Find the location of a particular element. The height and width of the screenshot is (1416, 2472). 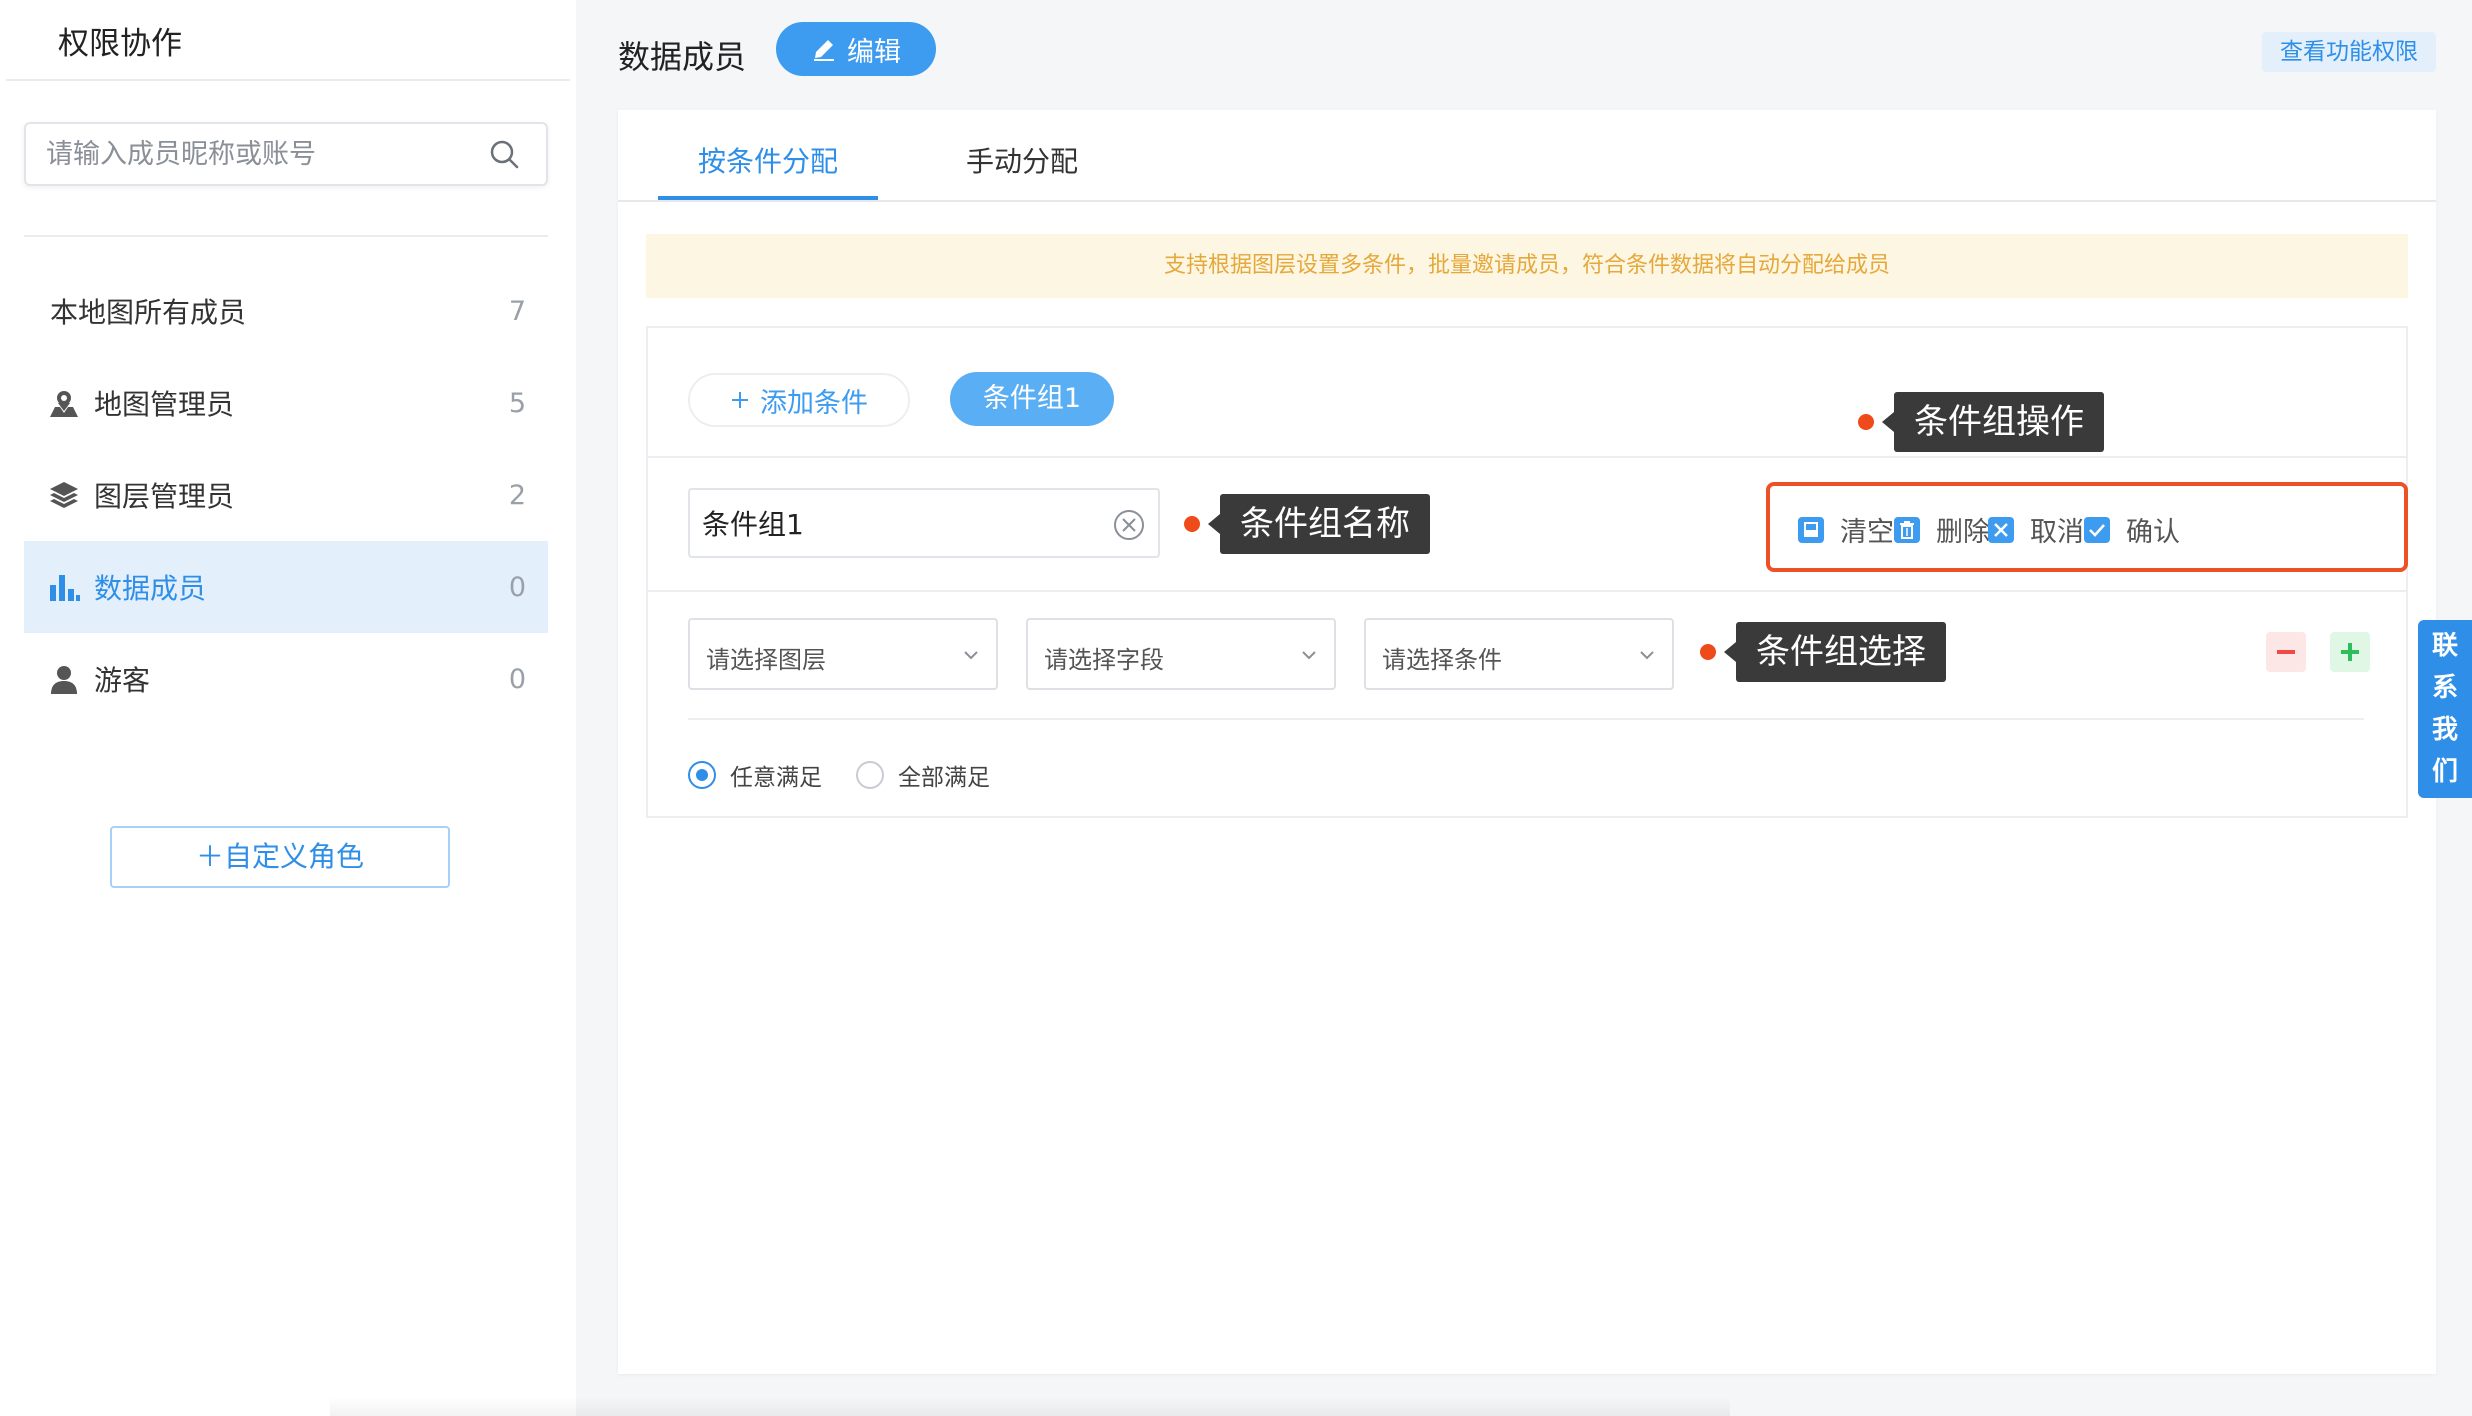

role-label: 数据成员 is located at coordinates (150, 588).